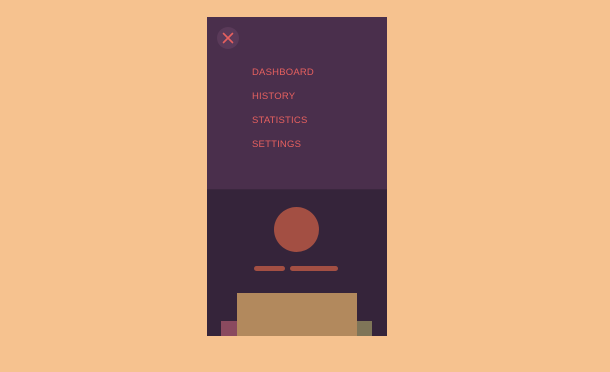 The height and width of the screenshot is (372, 610). What do you see at coordinates (314, 268) in the screenshot?
I see `subtitle-placeholder-bar` at bounding box center [314, 268].